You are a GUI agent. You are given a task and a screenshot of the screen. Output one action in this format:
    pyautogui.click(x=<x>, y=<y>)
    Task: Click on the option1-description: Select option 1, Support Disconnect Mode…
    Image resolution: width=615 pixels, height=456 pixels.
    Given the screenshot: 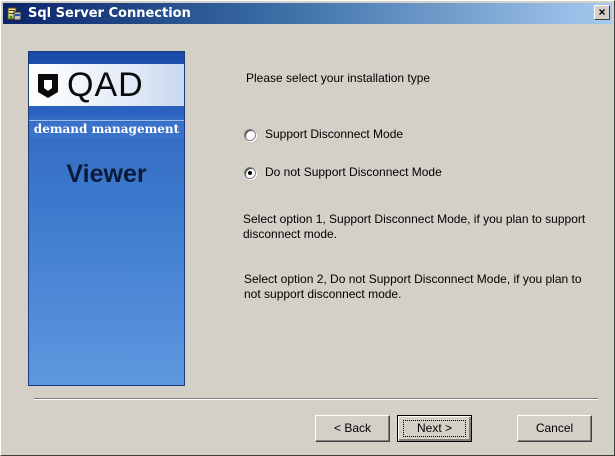 What is the action you would take?
    pyautogui.click(x=414, y=226)
    